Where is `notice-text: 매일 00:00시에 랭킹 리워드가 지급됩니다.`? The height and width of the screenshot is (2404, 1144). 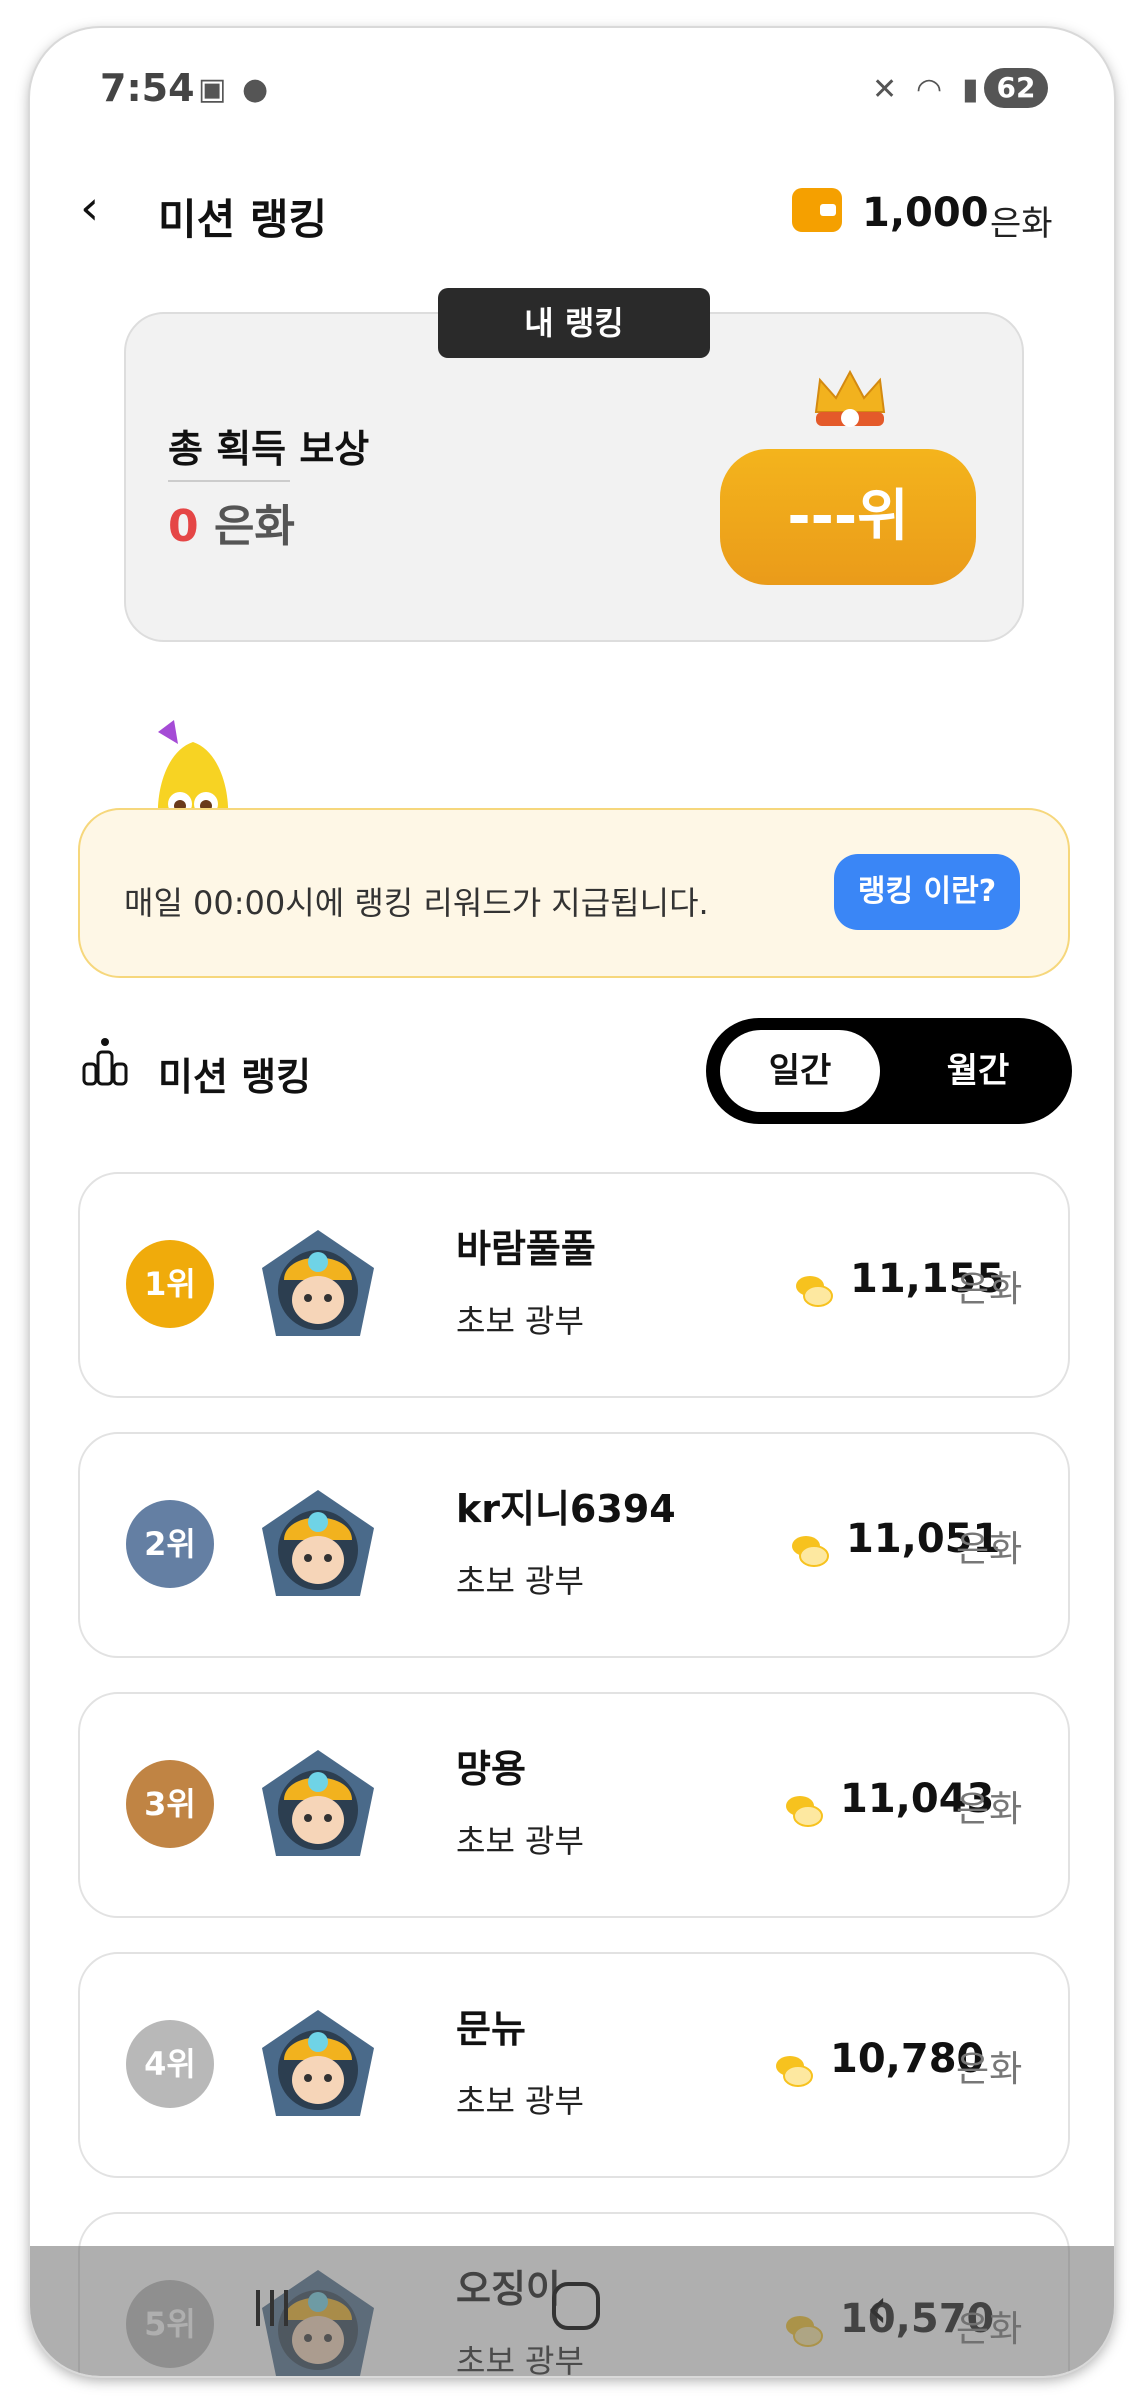 notice-text: 매일 00:00시에 랭킹 리워드가 지급됩니다. is located at coordinates (416, 903).